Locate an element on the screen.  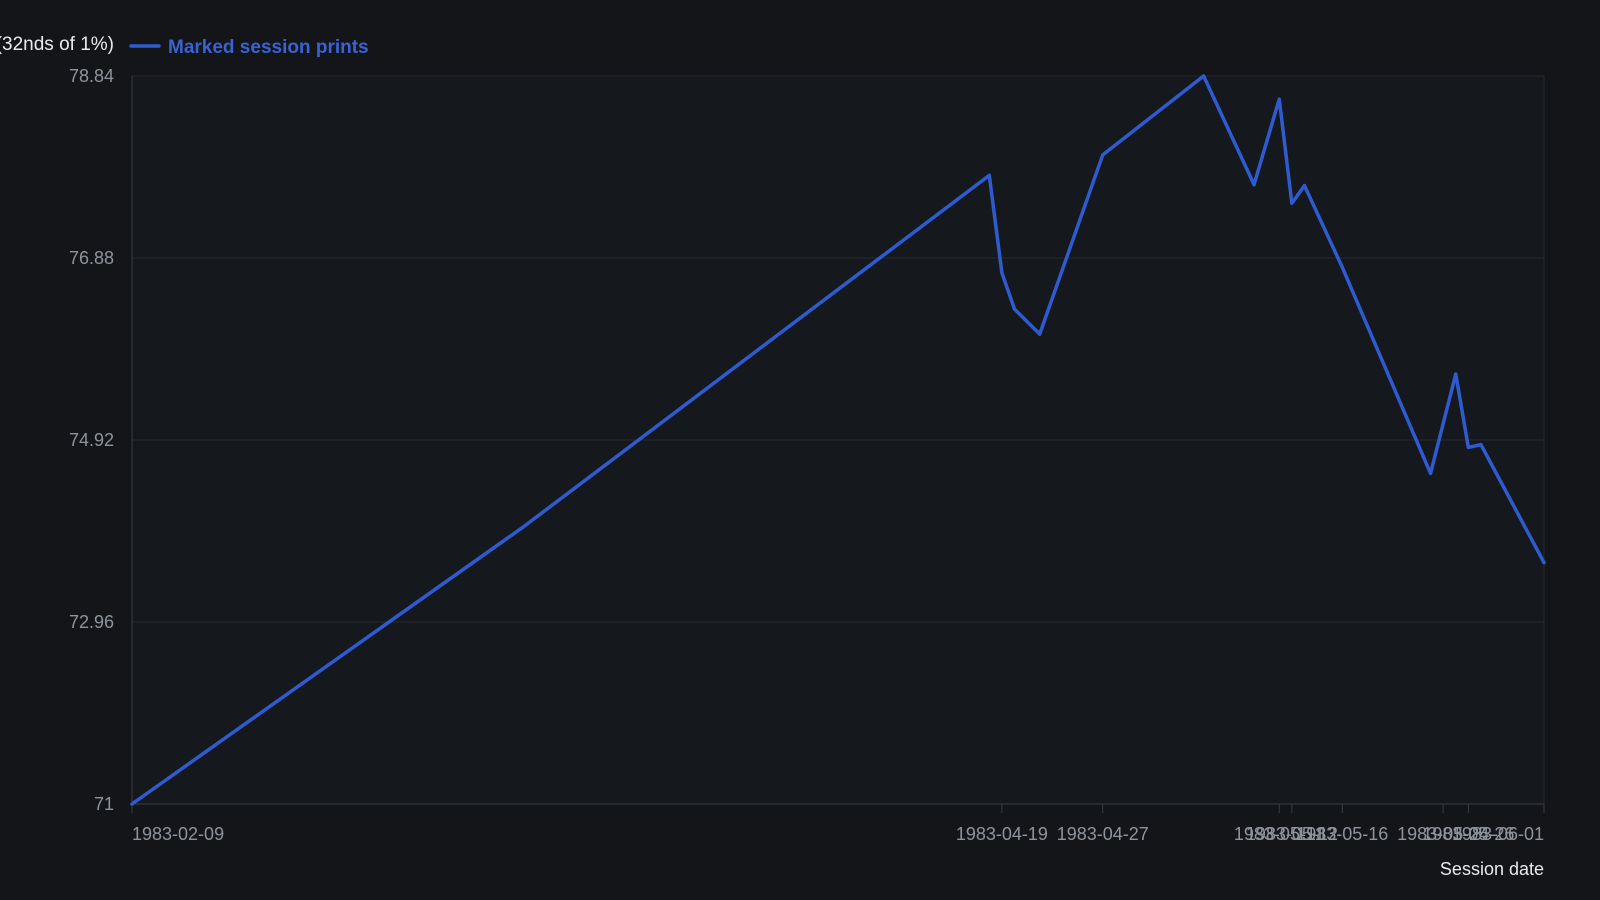
x-tick-label: 1983-04-27 is located at coordinates (1103, 834).